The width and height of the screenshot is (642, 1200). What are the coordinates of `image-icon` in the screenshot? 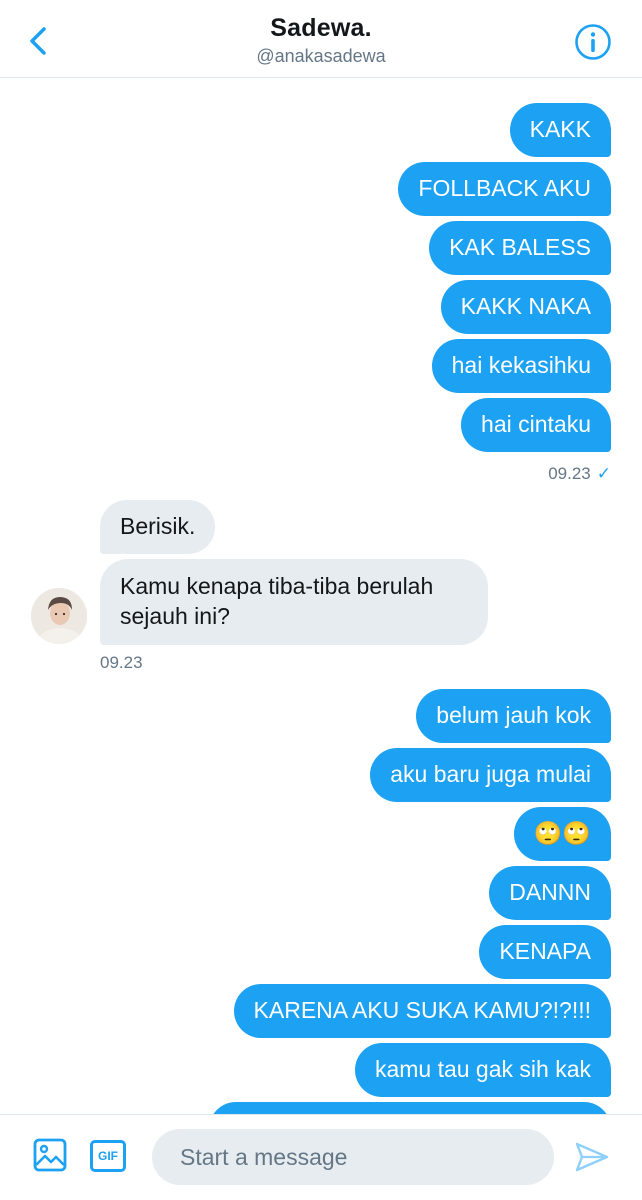 It's located at (50, 1155).